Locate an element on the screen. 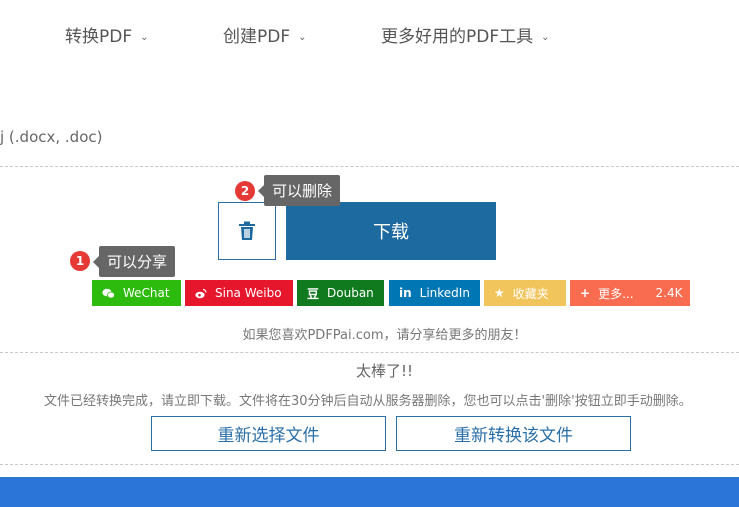 The width and height of the screenshot is (739, 507). share-linkedin-button: in LinkedIn is located at coordinates (434, 293).